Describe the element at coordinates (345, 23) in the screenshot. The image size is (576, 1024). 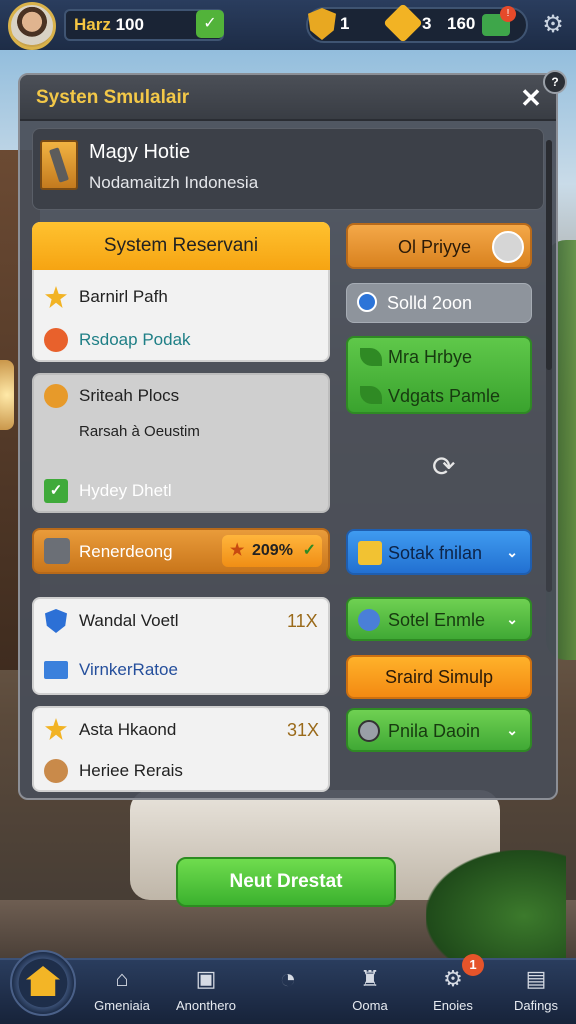
I see `resource-1-count: 1` at that location.